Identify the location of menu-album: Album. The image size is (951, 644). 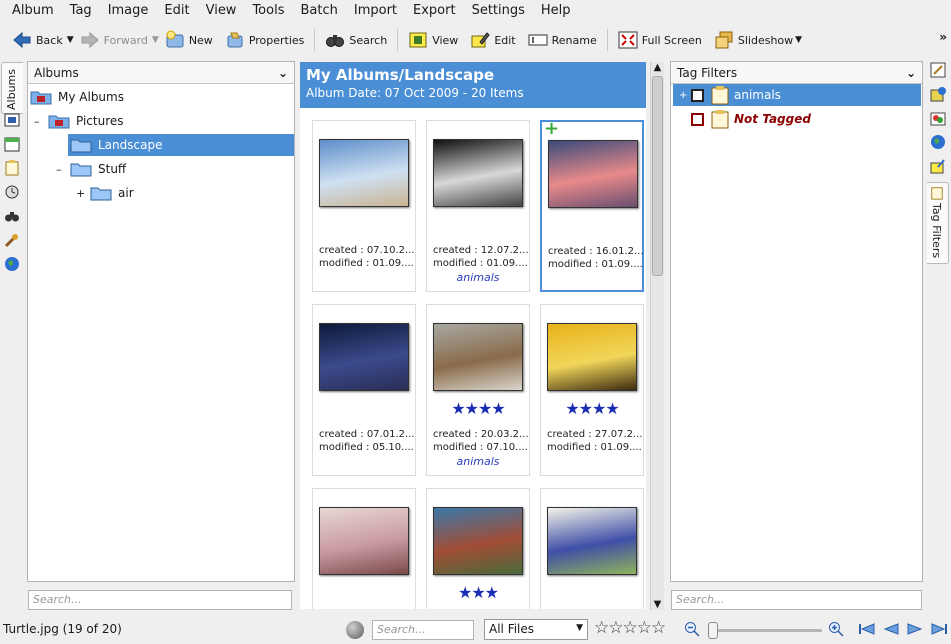
(33, 11).